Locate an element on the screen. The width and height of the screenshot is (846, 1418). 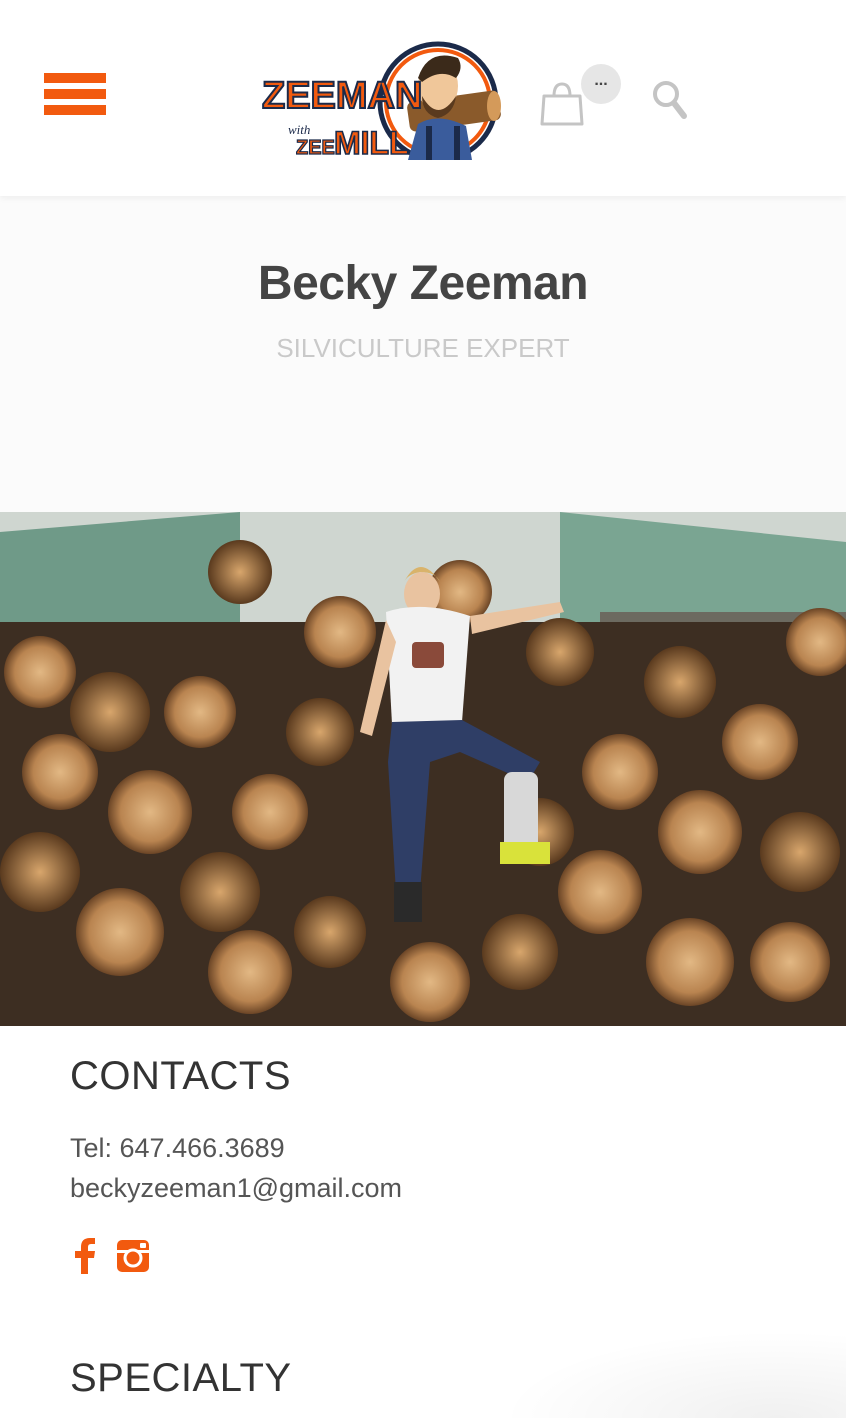
logo-text-zeeman: ZEEMAN is located at coordinates (342, 96).